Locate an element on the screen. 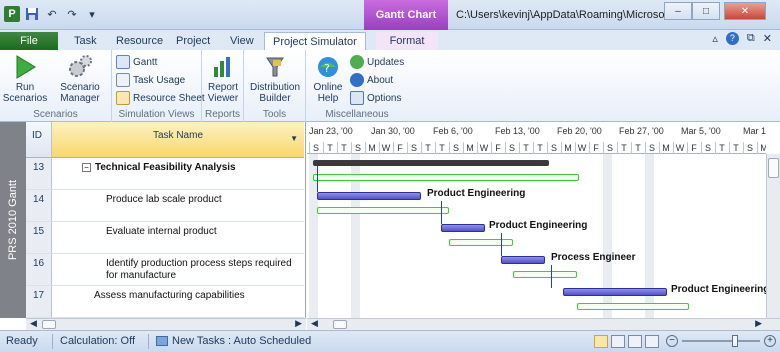  task-usage-shortcut-icon is located at coordinates (618, 341).